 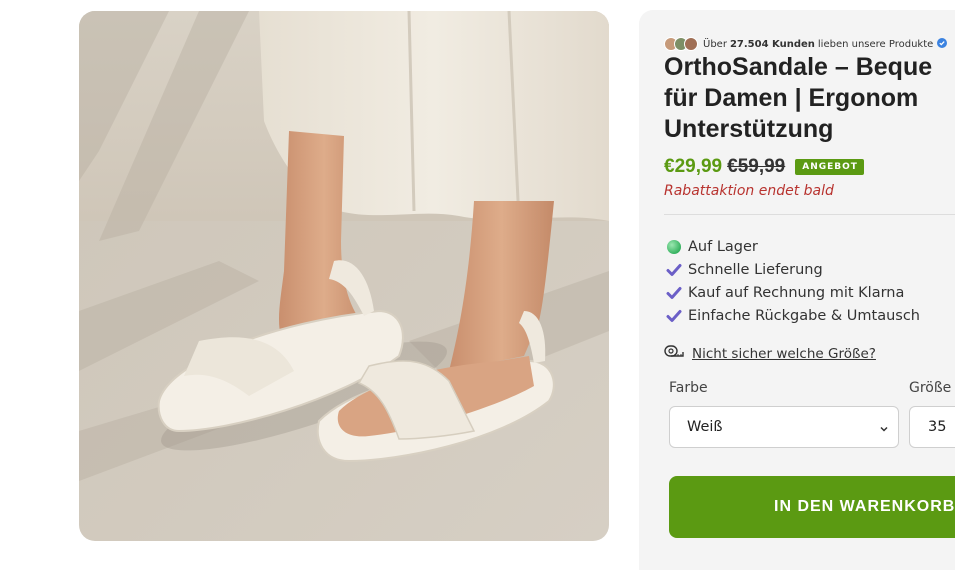 What do you see at coordinates (942, 44) in the screenshot?
I see `verified-icon` at bounding box center [942, 44].